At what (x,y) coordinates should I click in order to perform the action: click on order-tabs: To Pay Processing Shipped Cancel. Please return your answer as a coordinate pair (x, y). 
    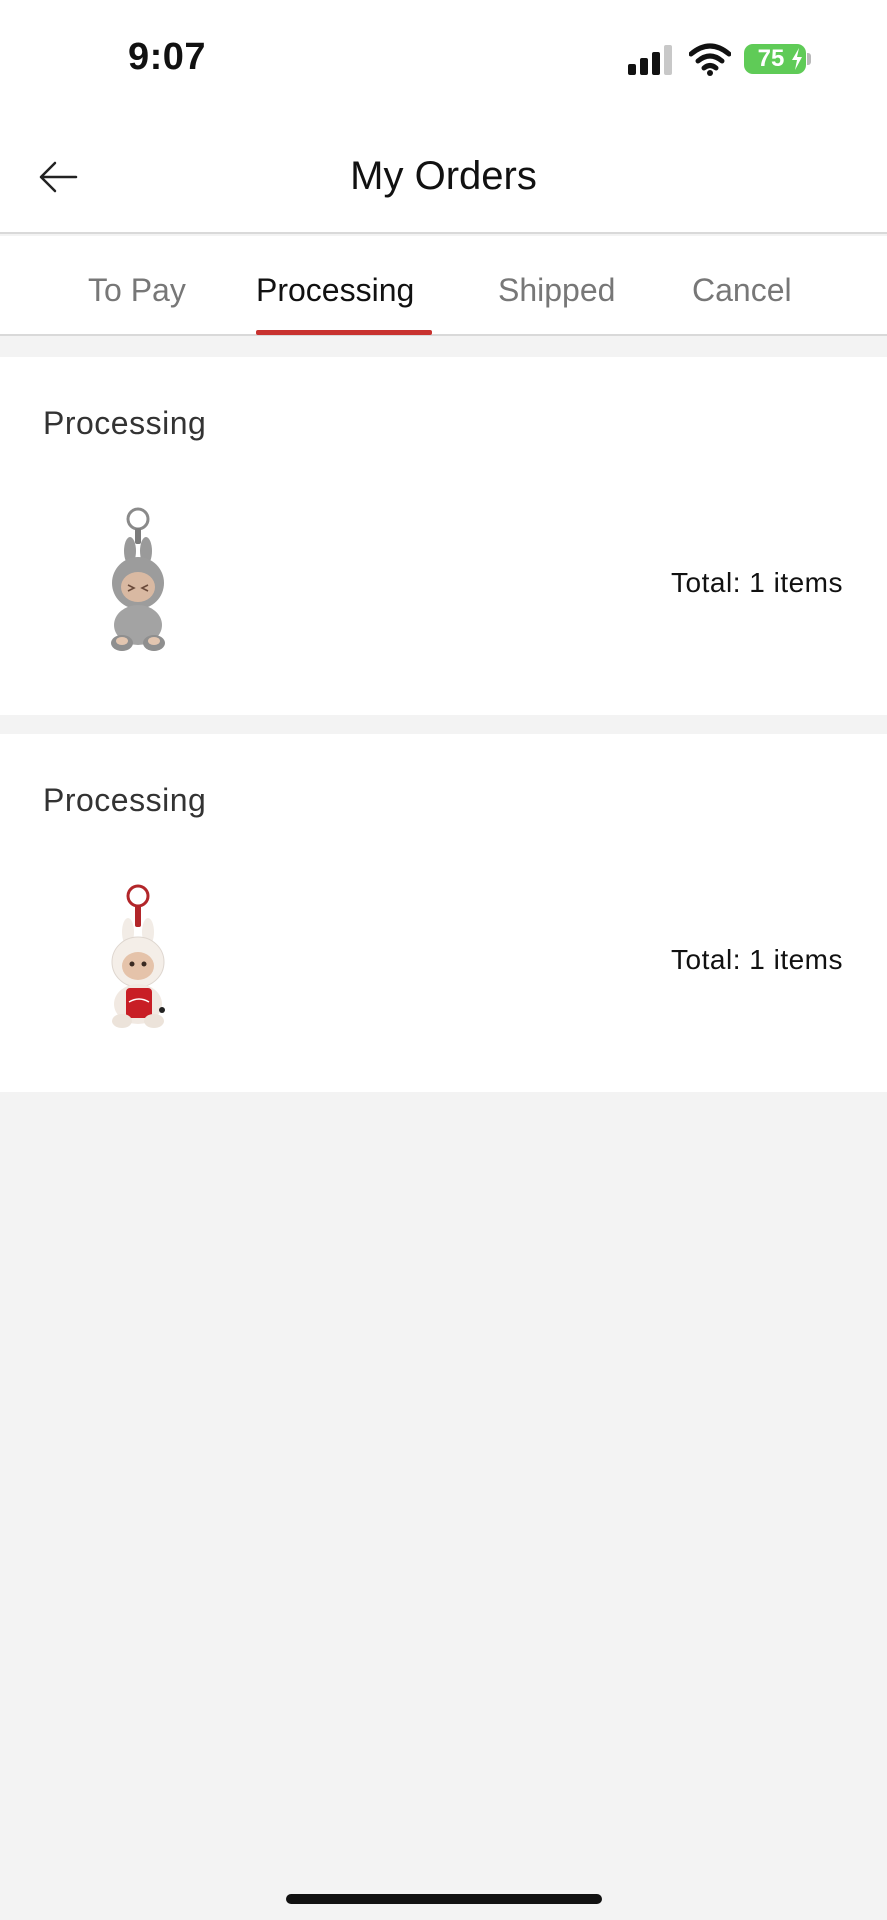
    Looking at the image, I should click on (443, 286).